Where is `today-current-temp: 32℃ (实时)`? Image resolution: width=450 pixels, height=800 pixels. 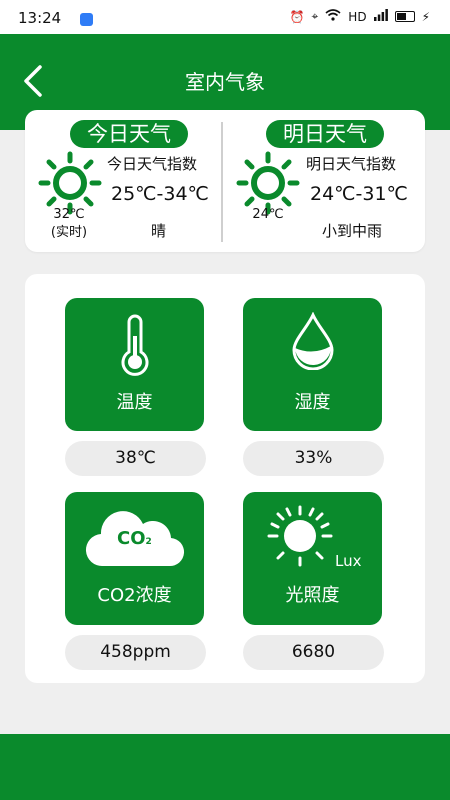 today-current-temp: 32℃ (实时) is located at coordinates (69, 224).